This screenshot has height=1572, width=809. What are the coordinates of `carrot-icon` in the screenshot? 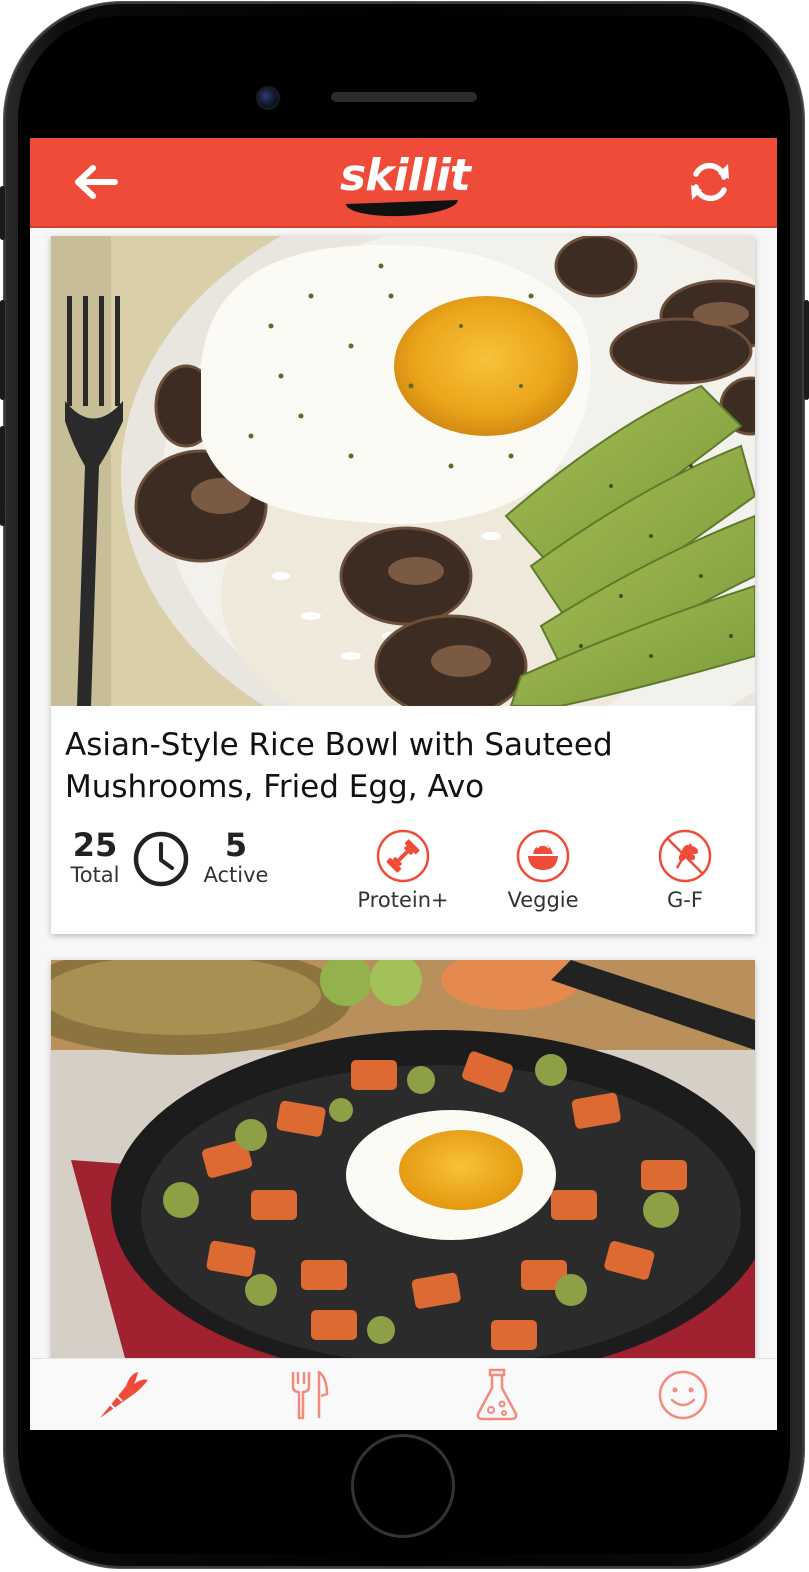 It's located at (124, 1395).